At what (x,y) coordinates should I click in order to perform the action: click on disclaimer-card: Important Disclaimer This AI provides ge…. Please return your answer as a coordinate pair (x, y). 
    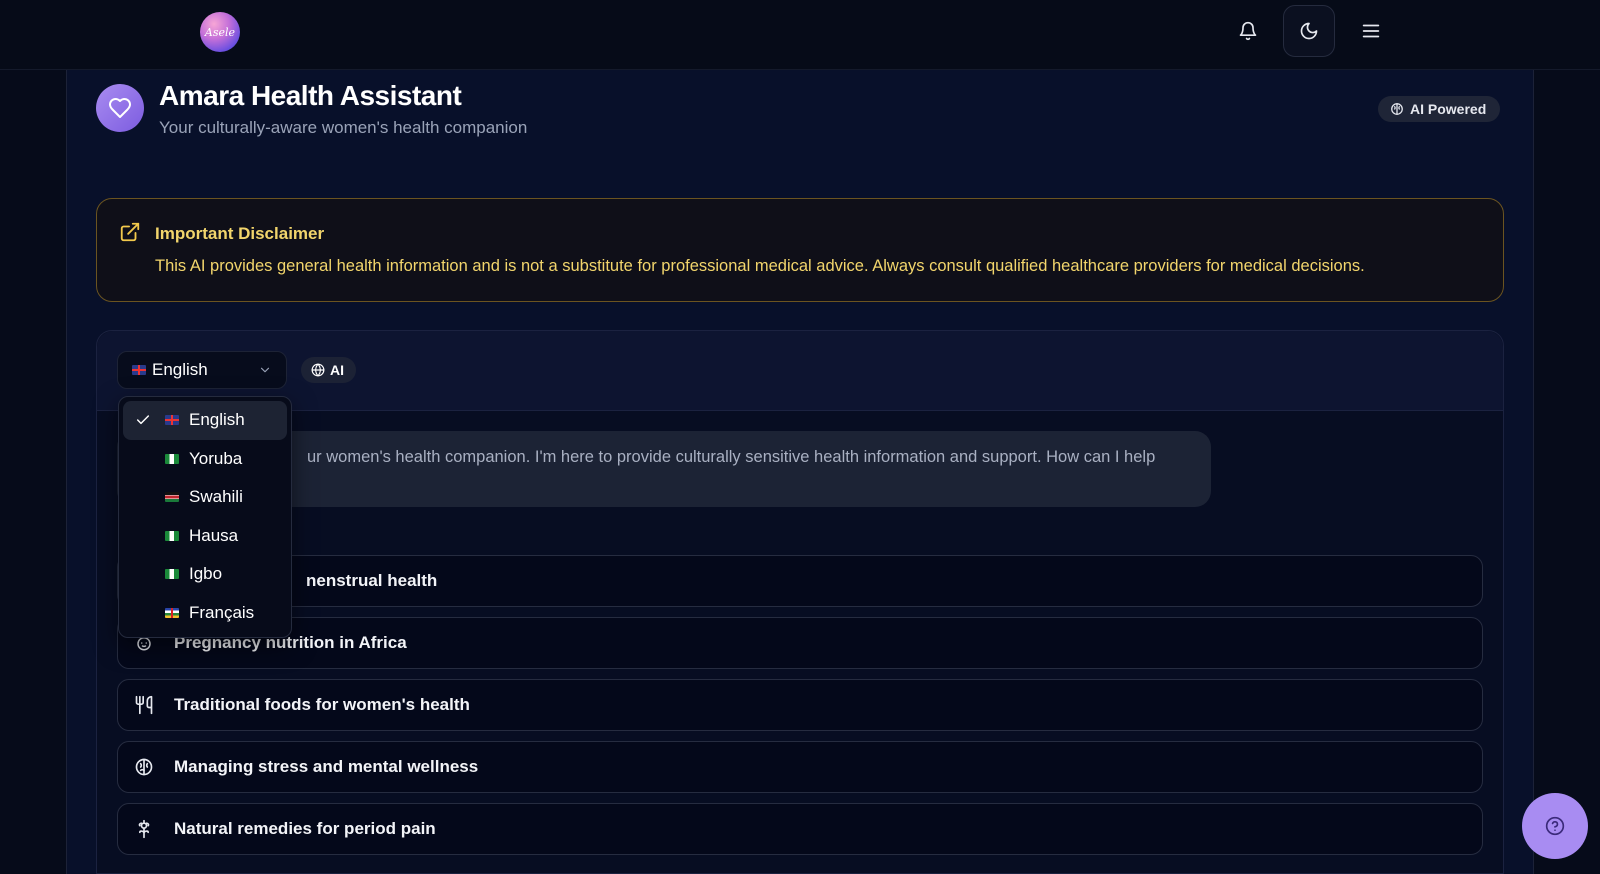
    Looking at the image, I should click on (800, 250).